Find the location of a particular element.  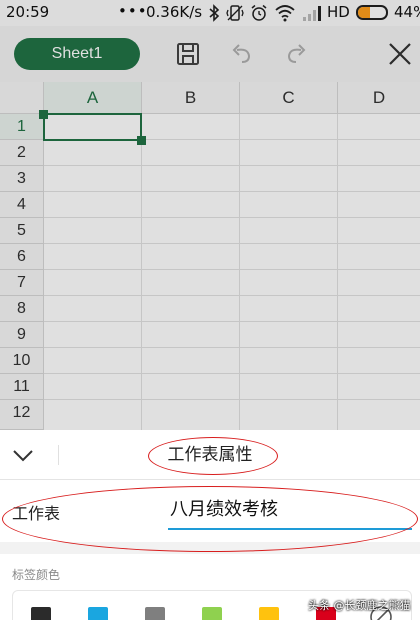

sheet-name-label: 工作表 is located at coordinates (36, 513).